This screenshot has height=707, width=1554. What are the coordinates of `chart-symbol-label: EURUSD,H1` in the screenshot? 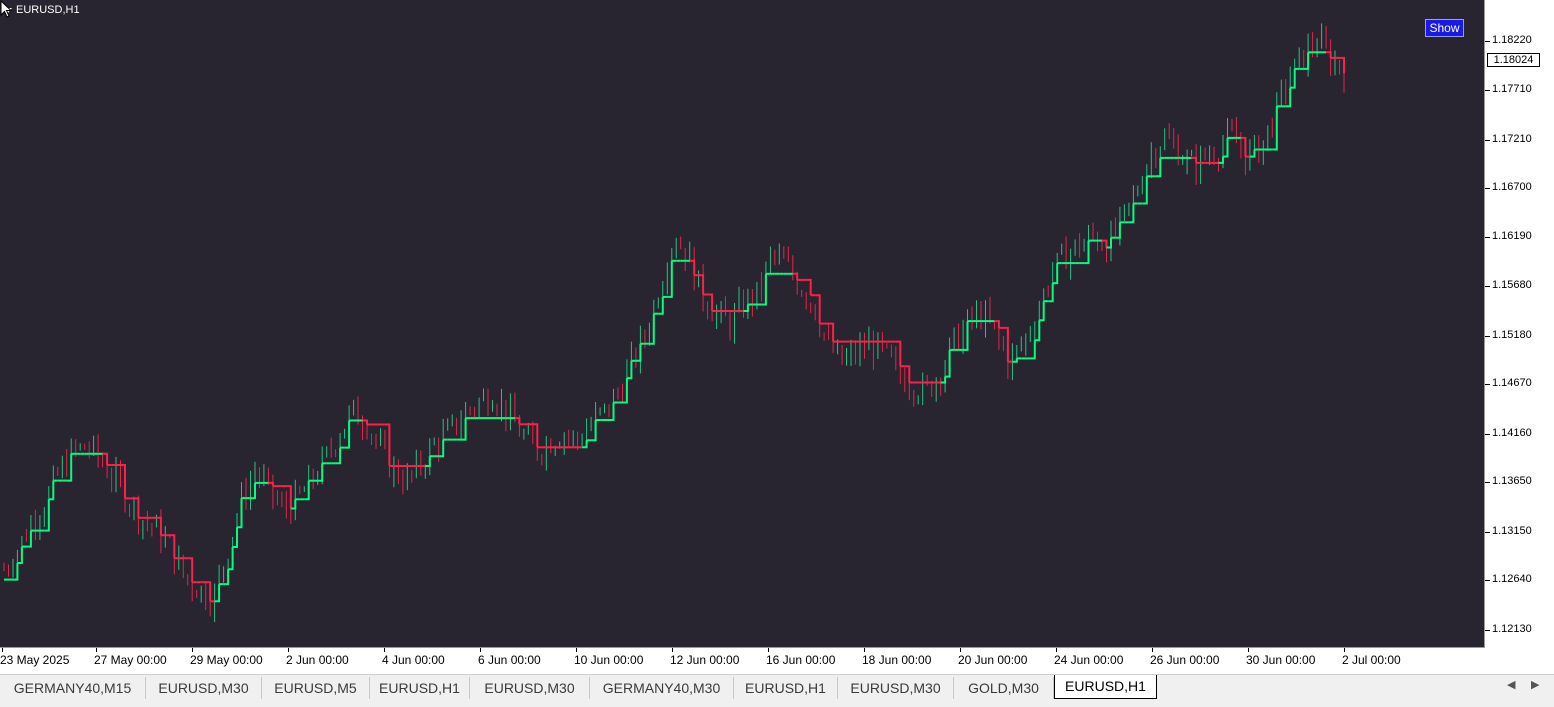 It's located at (42, 10).